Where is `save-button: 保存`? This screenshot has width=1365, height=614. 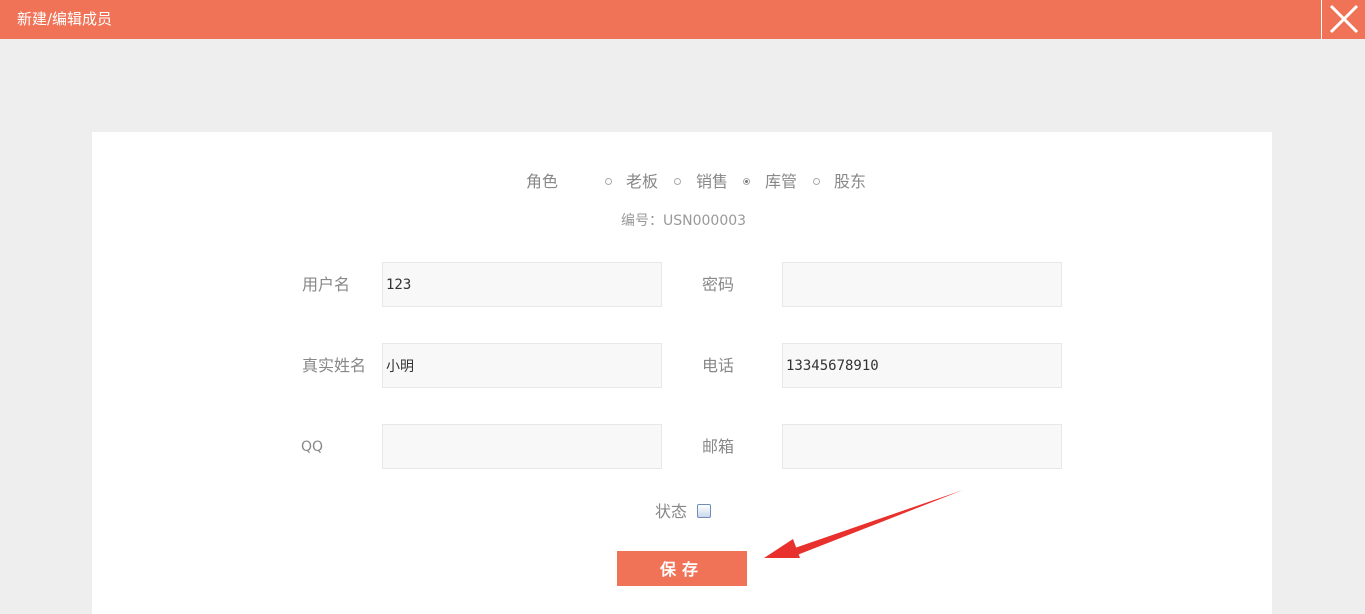
save-button: 保存 is located at coordinates (682, 568).